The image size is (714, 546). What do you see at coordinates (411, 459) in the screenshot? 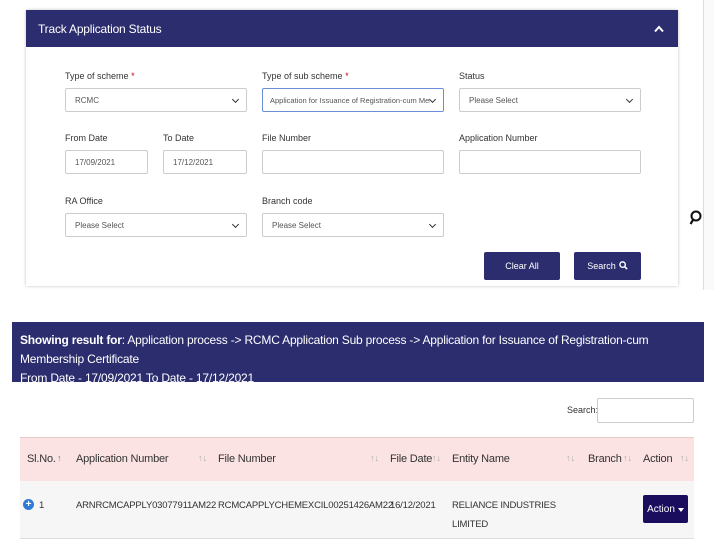
I see `col-file-date: File Date` at bounding box center [411, 459].